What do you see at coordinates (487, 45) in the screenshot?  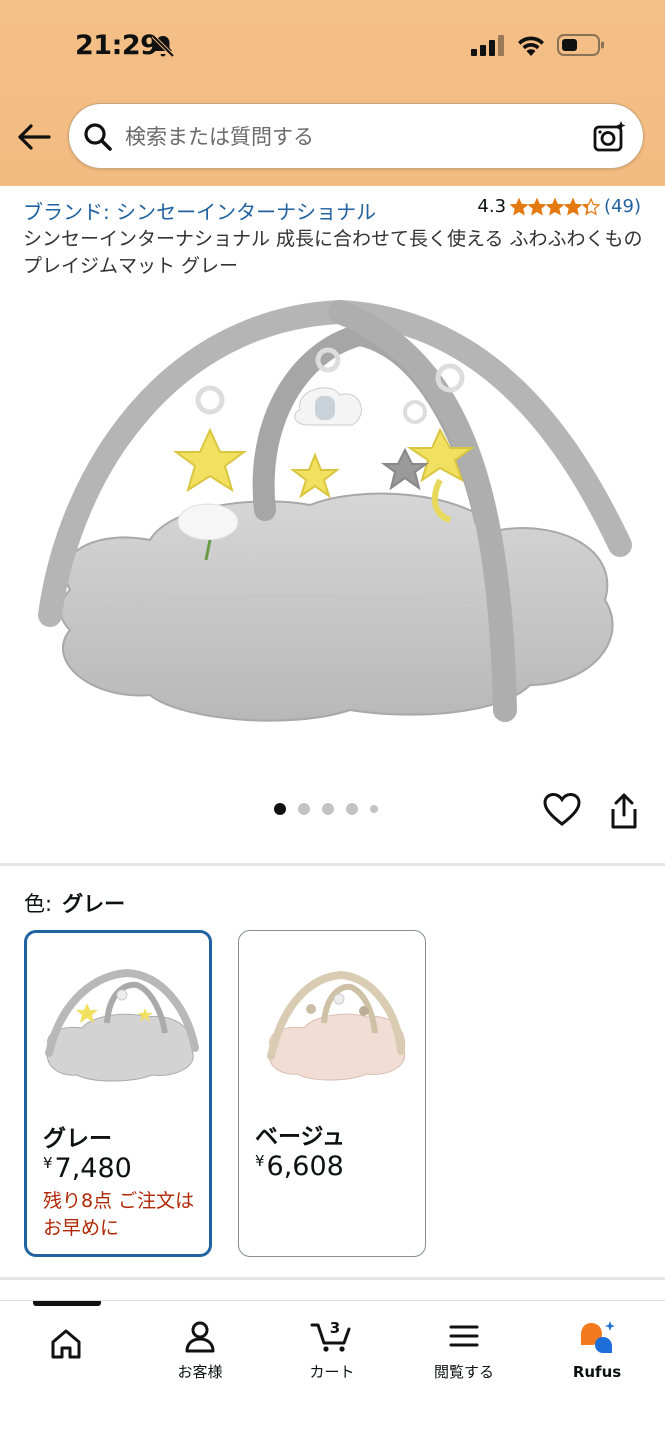 I see `cellular-signal-icon` at bounding box center [487, 45].